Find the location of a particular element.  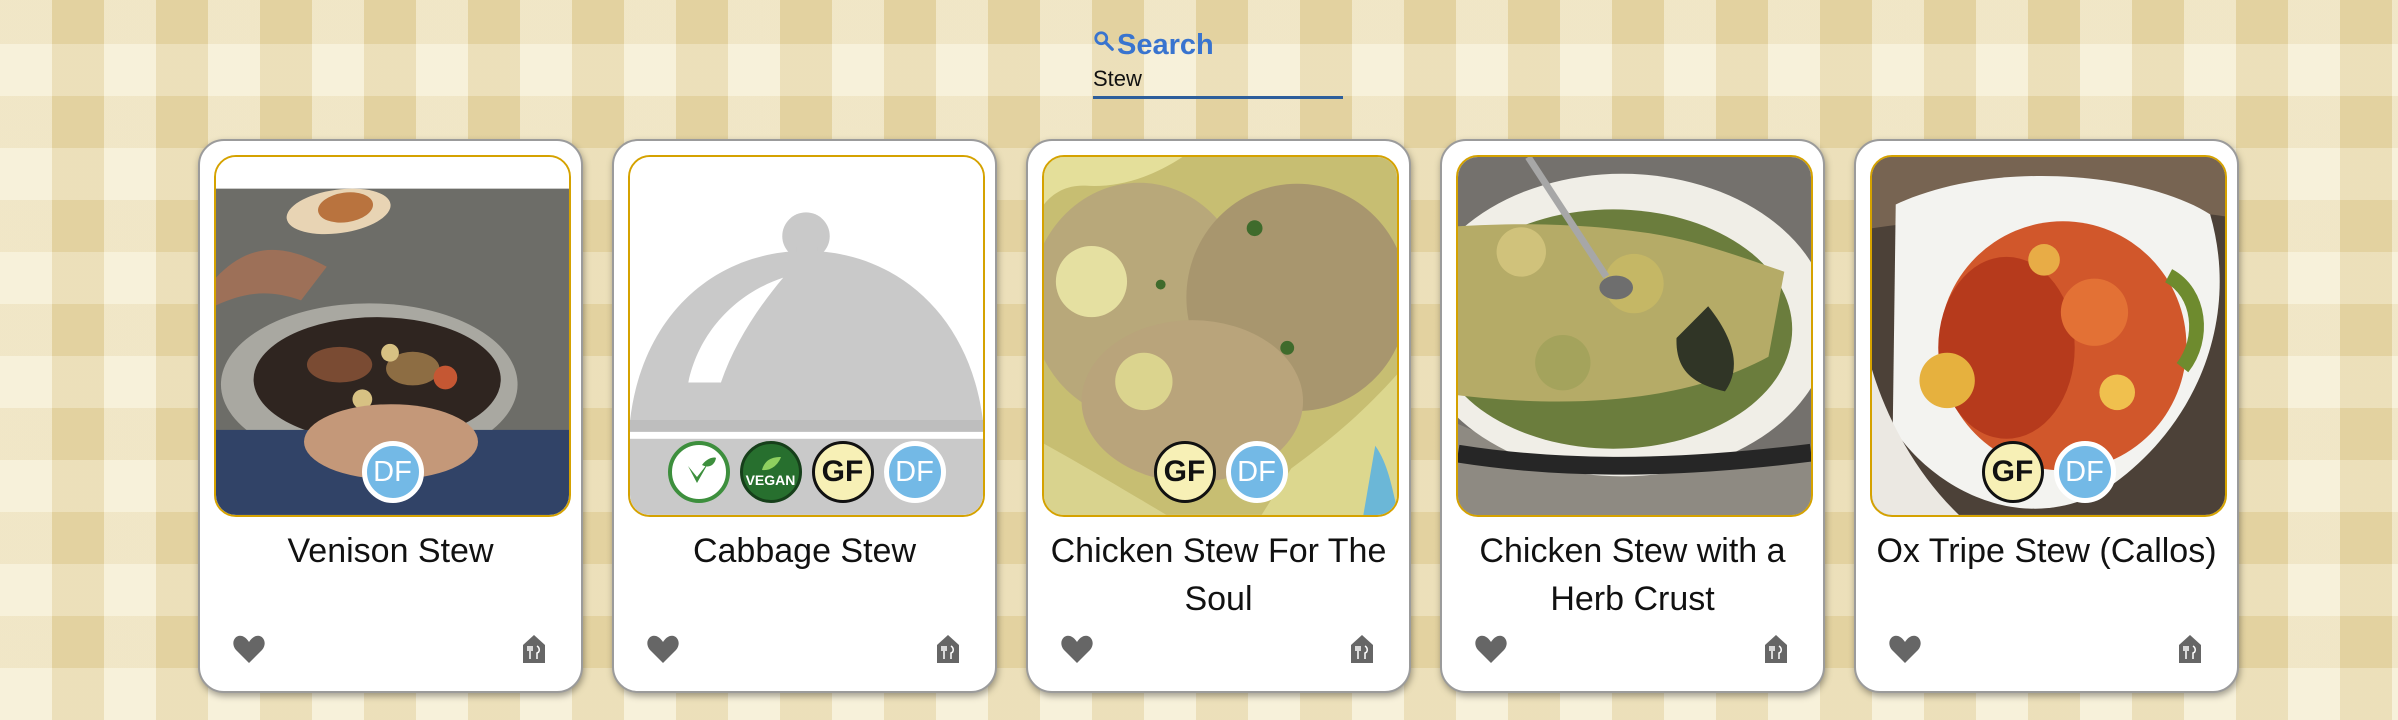

recipe-search: Search is located at coordinates (1219, 63).